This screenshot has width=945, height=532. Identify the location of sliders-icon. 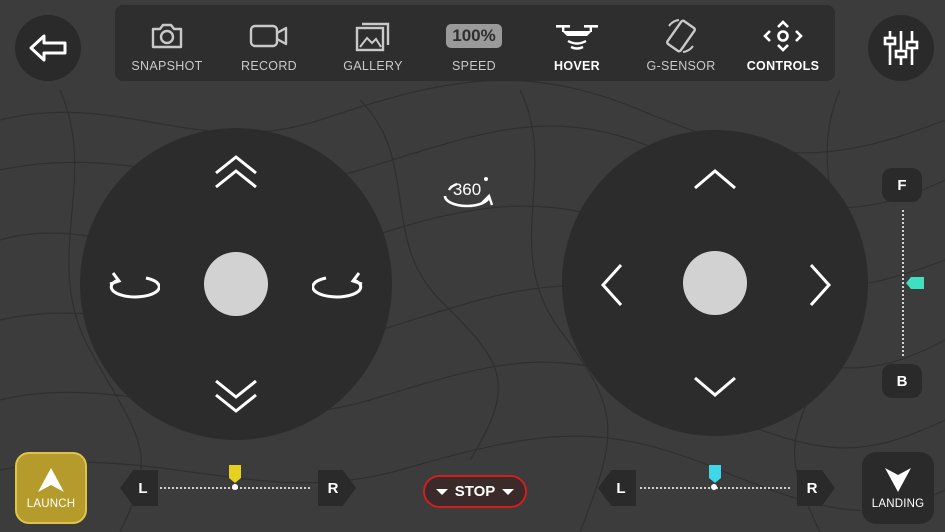
(901, 48).